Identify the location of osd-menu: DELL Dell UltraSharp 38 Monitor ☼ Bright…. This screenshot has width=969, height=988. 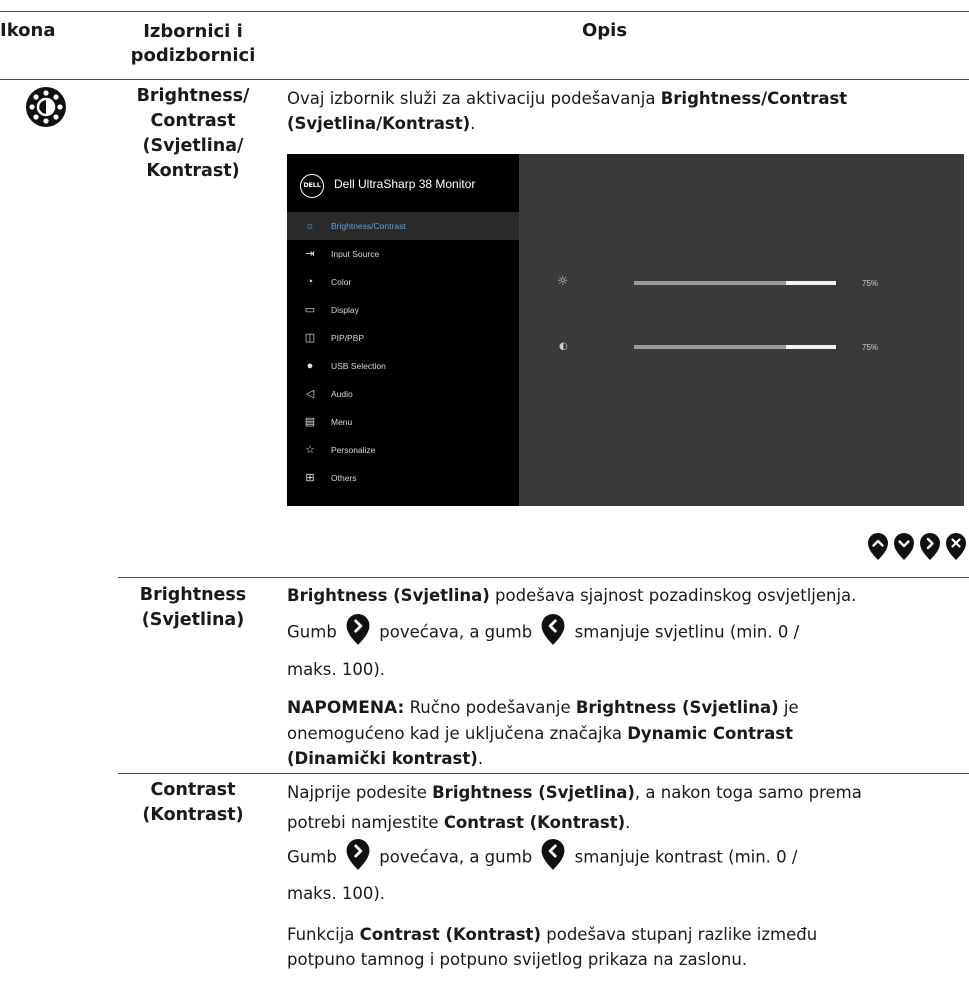
(403, 330).